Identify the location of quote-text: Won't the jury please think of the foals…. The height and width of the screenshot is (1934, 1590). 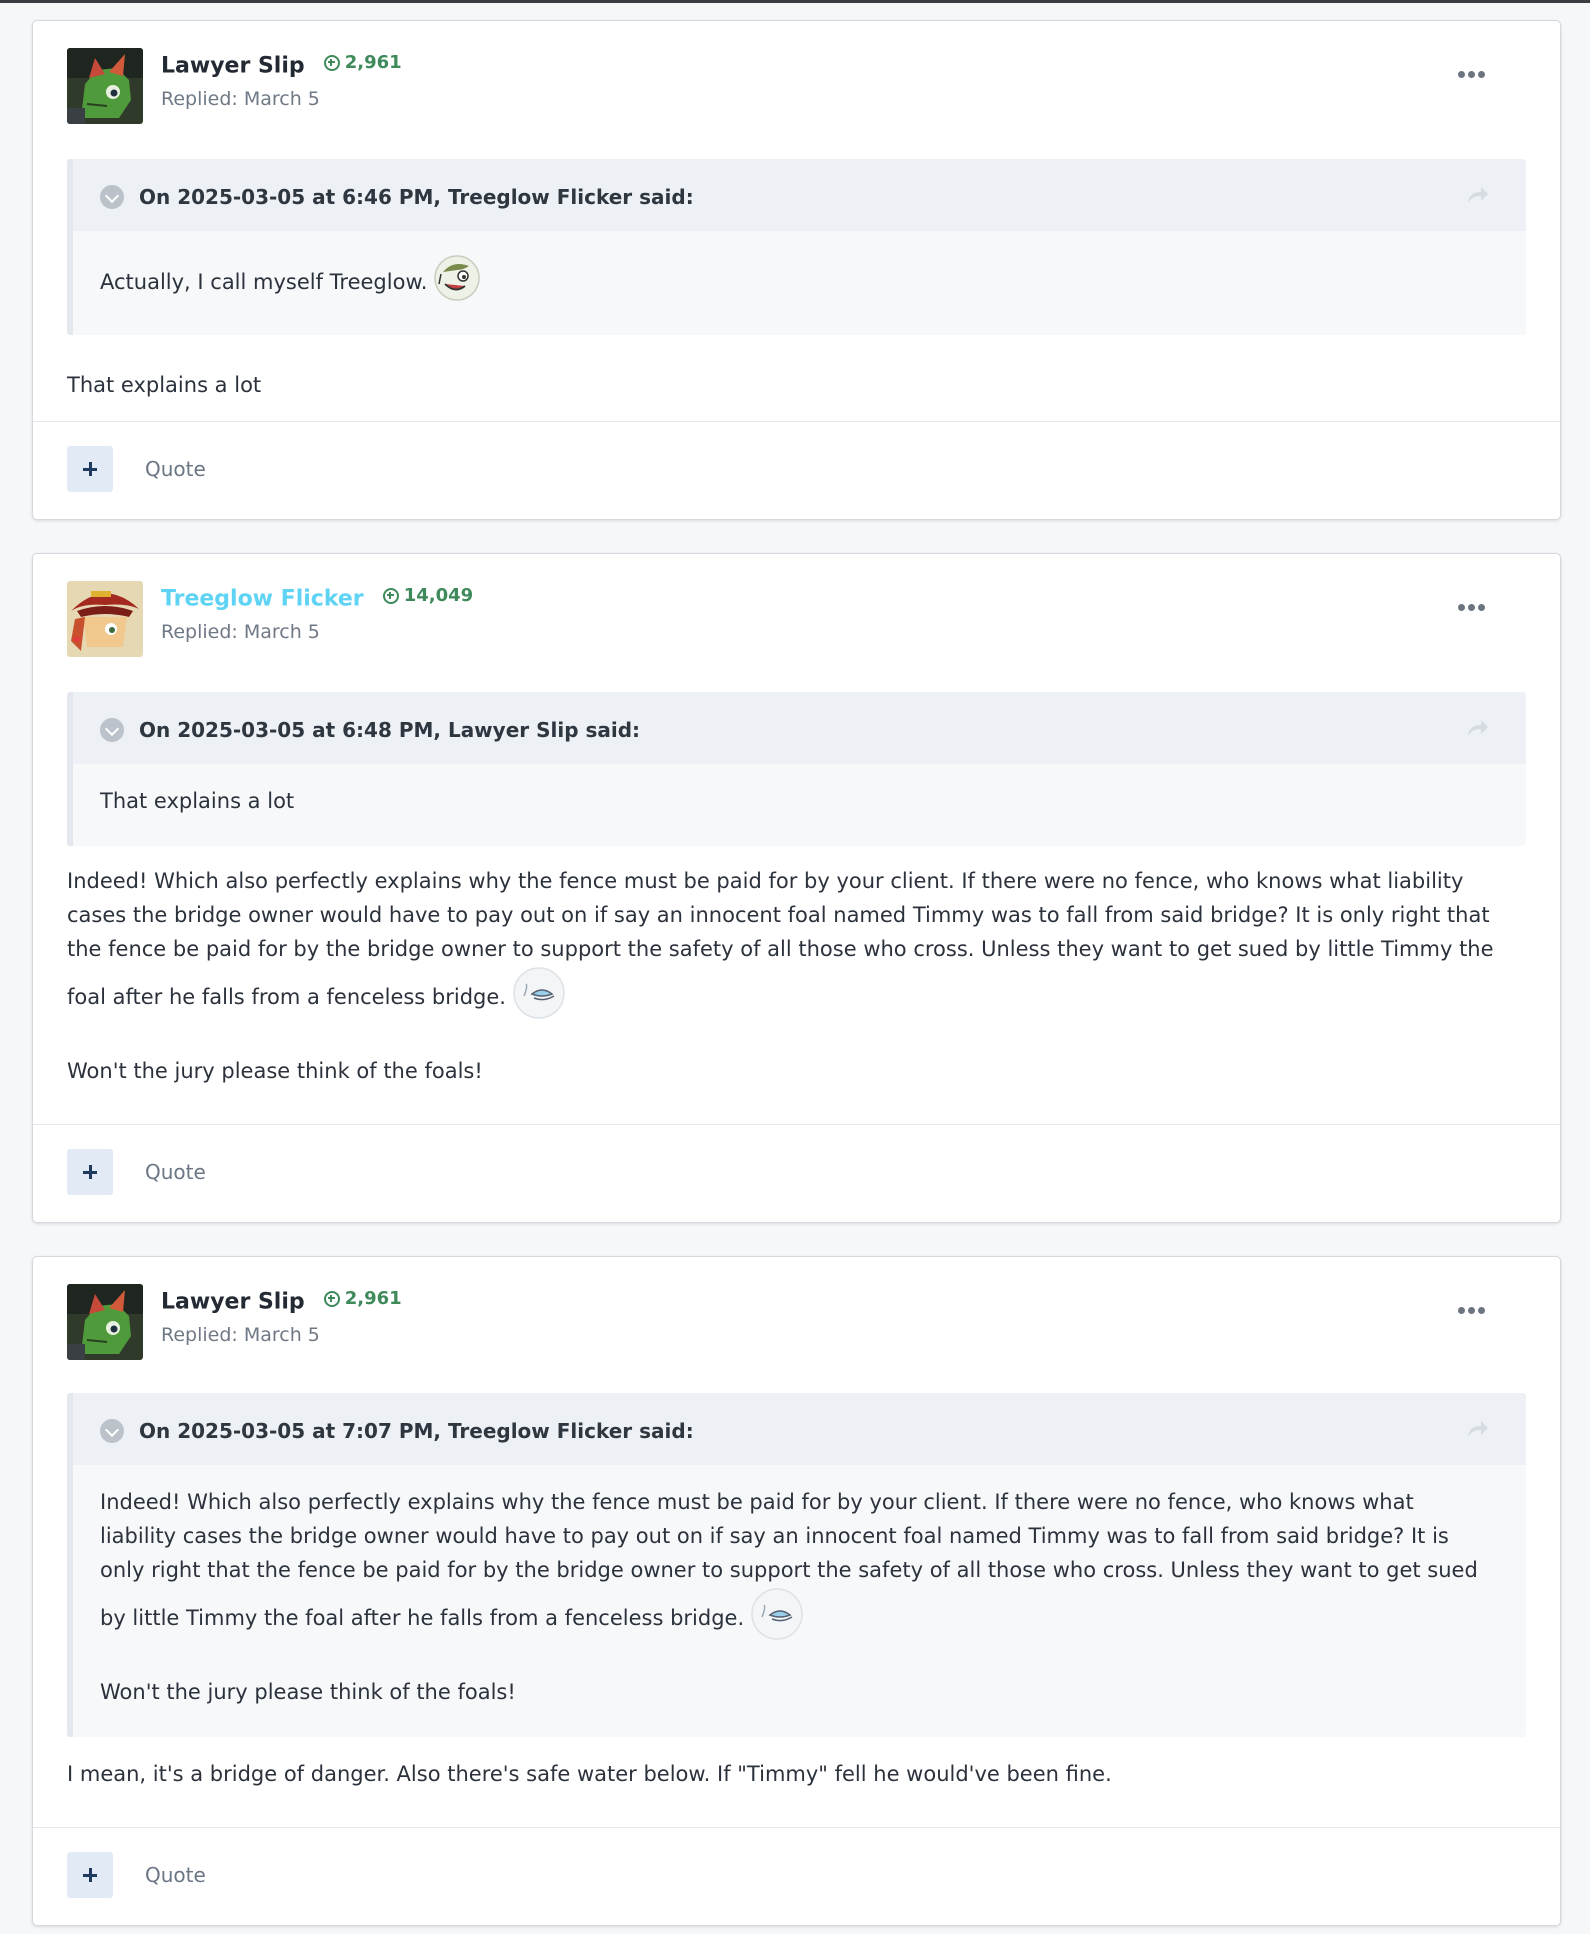
(308, 1692).